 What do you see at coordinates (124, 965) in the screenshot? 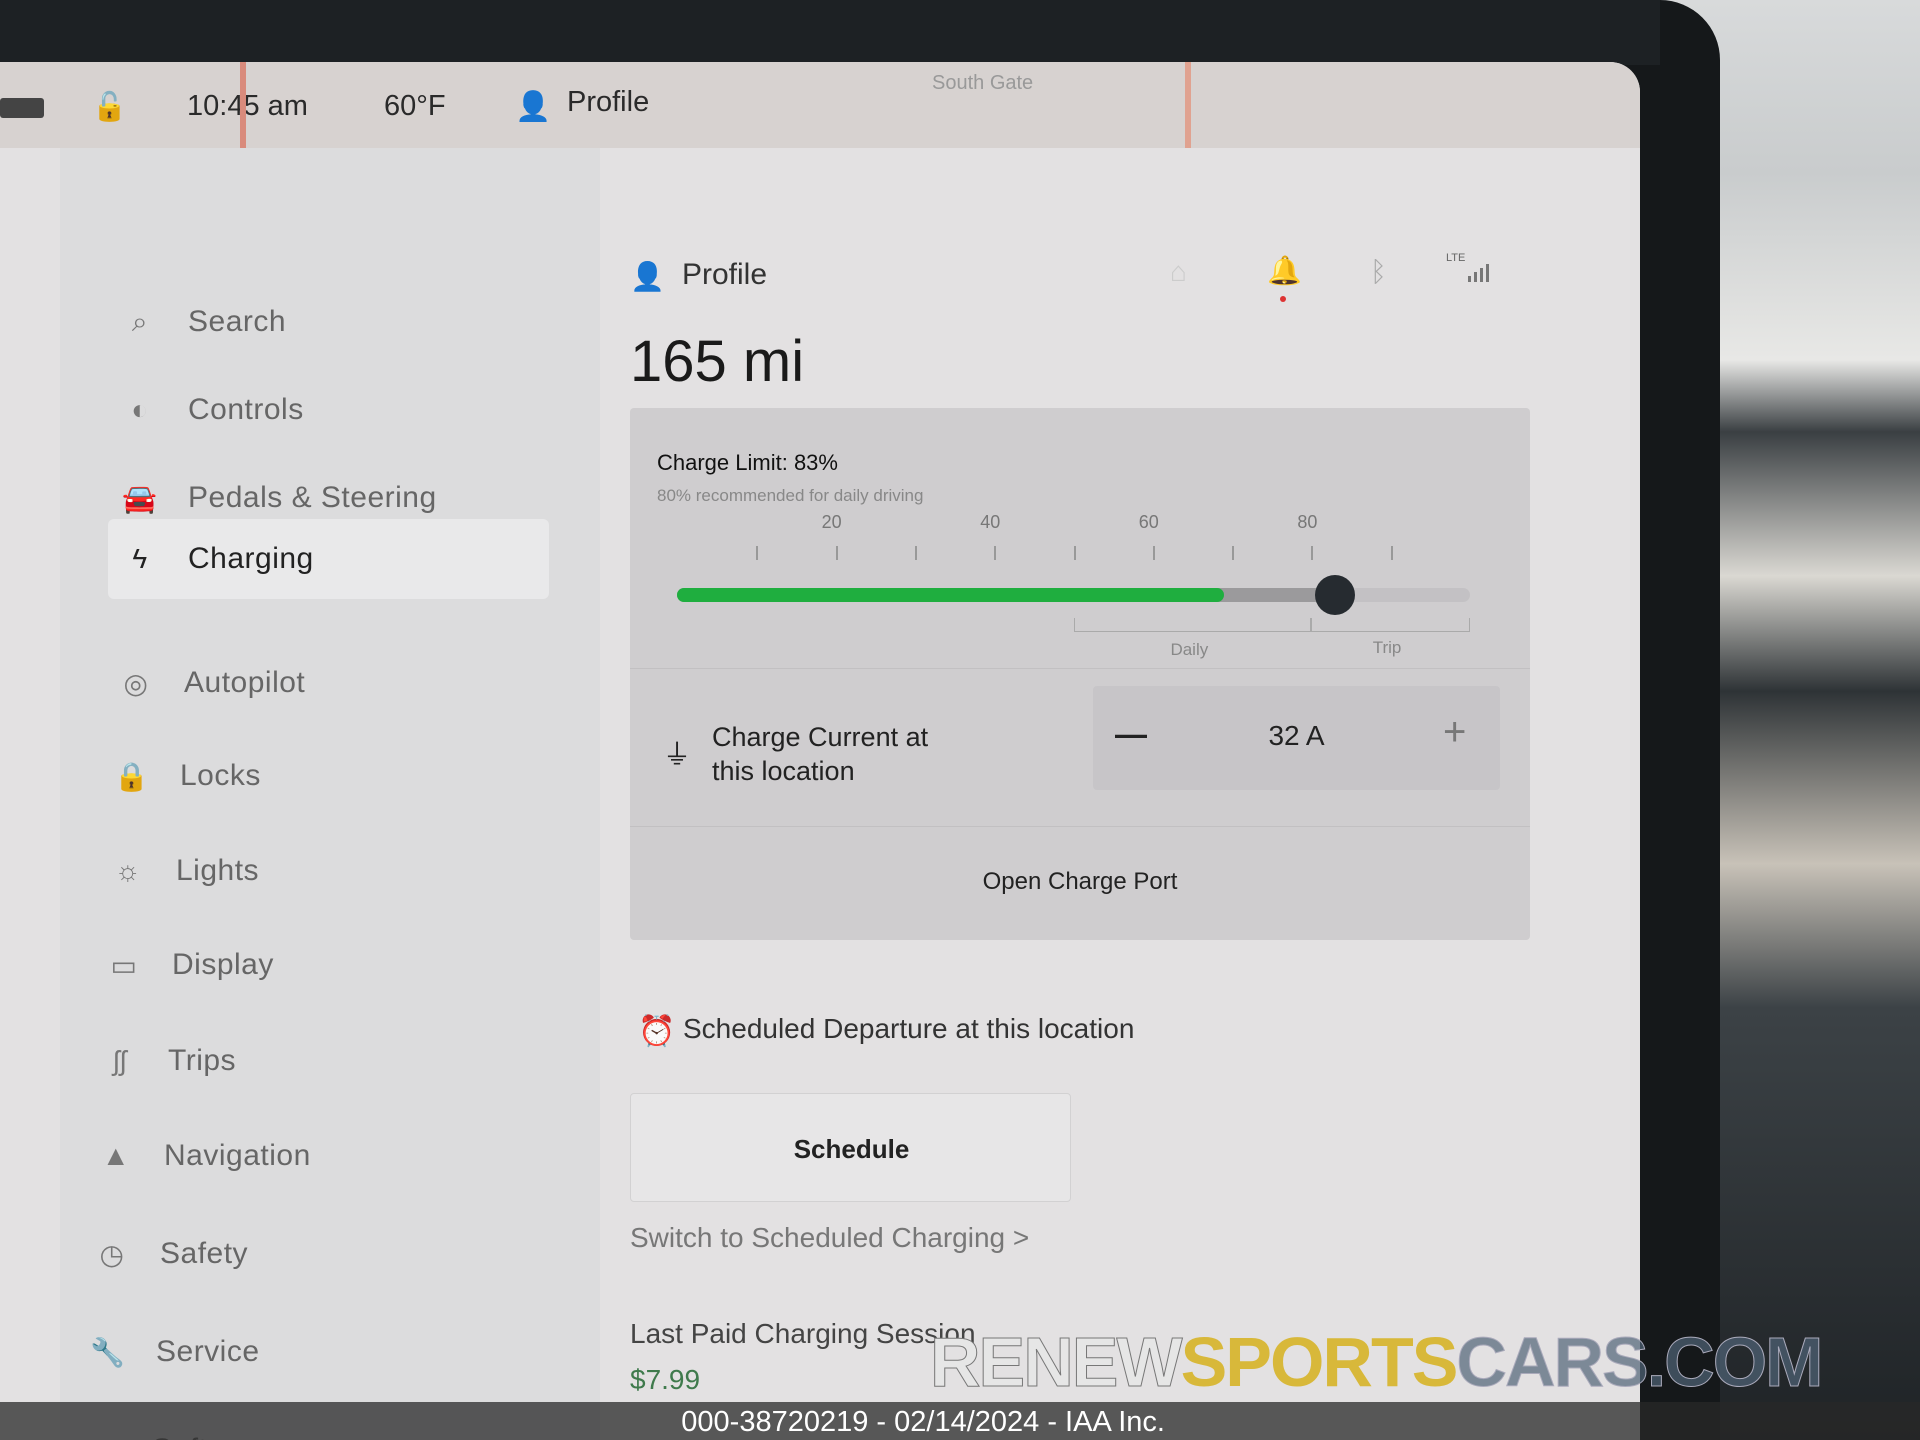
I see `display-icon: ▭` at bounding box center [124, 965].